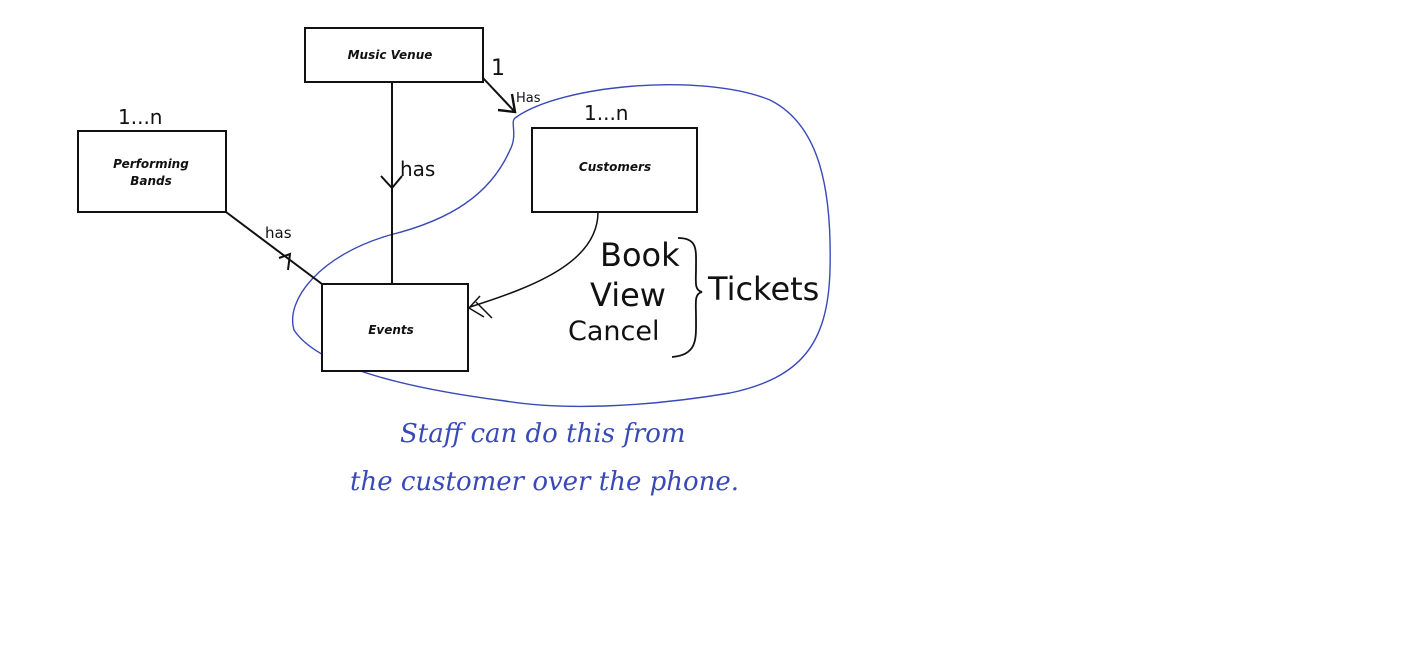 The width and height of the screenshot is (1419, 648). Describe the element at coordinates (763, 289) in the screenshot. I see `tickets-label: Tickets` at that location.